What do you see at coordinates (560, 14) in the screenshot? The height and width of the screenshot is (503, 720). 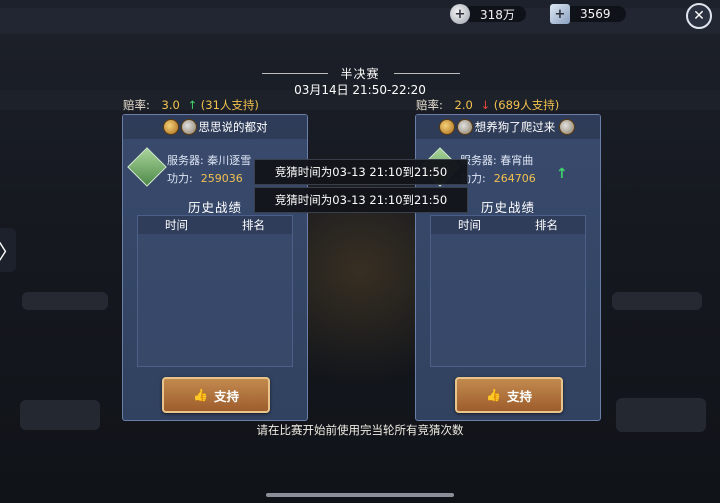 I see `ticket-plus-icon: +` at bounding box center [560, 14].